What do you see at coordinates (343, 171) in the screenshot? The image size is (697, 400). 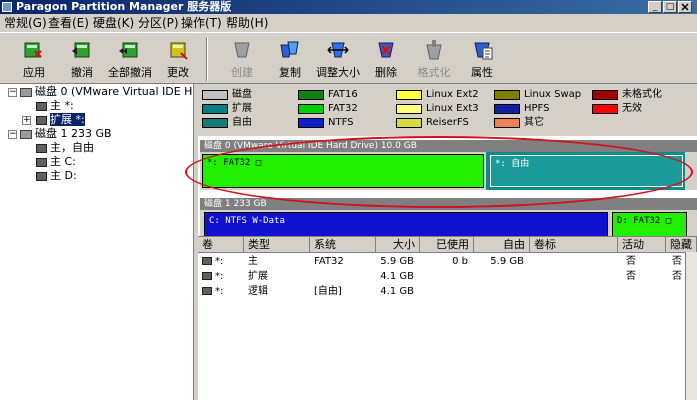 I see `disk0-partition-fat32: *: FAT32 □` at bounding box center [343, 171].